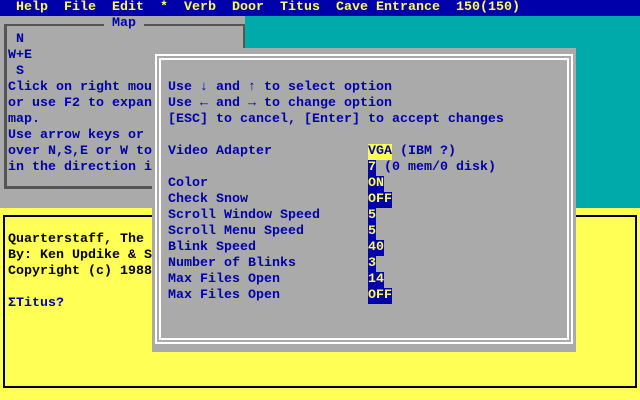 The image size is (640, 400). What do you see at coordinates (164, 8) in the screenshot?
I see `menu-star: *` at bounding box center [164, 8].